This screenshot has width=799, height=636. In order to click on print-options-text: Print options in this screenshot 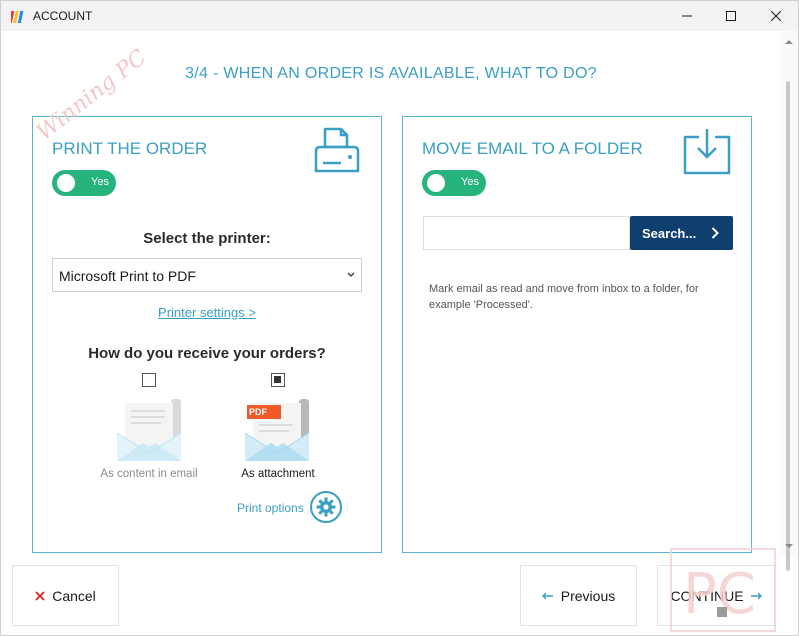, I will do `click(270, 508)`.